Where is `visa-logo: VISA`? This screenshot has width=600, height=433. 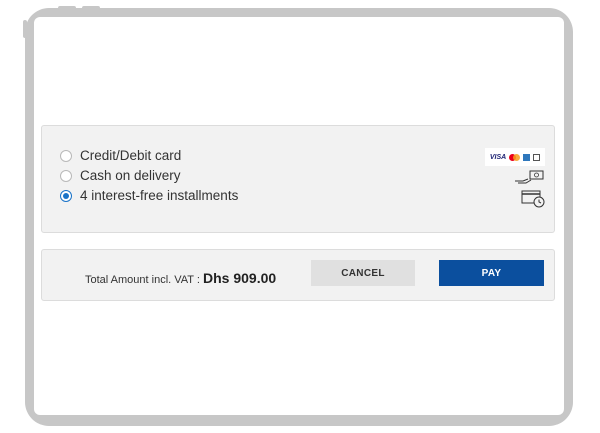
visa-logo: VISA is located at coordinates (498, 157).